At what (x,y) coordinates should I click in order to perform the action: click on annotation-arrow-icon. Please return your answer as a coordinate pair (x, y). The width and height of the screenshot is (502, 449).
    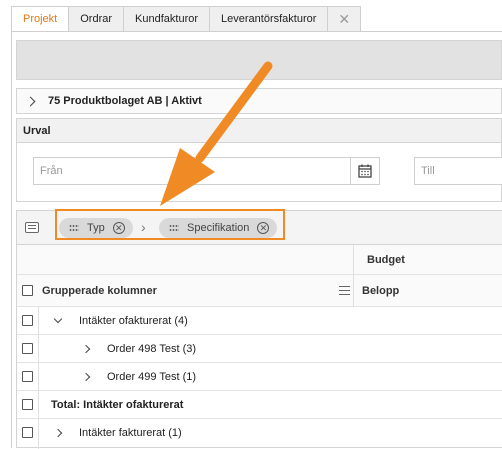
    Looking at the image, I should click on (216, 133).